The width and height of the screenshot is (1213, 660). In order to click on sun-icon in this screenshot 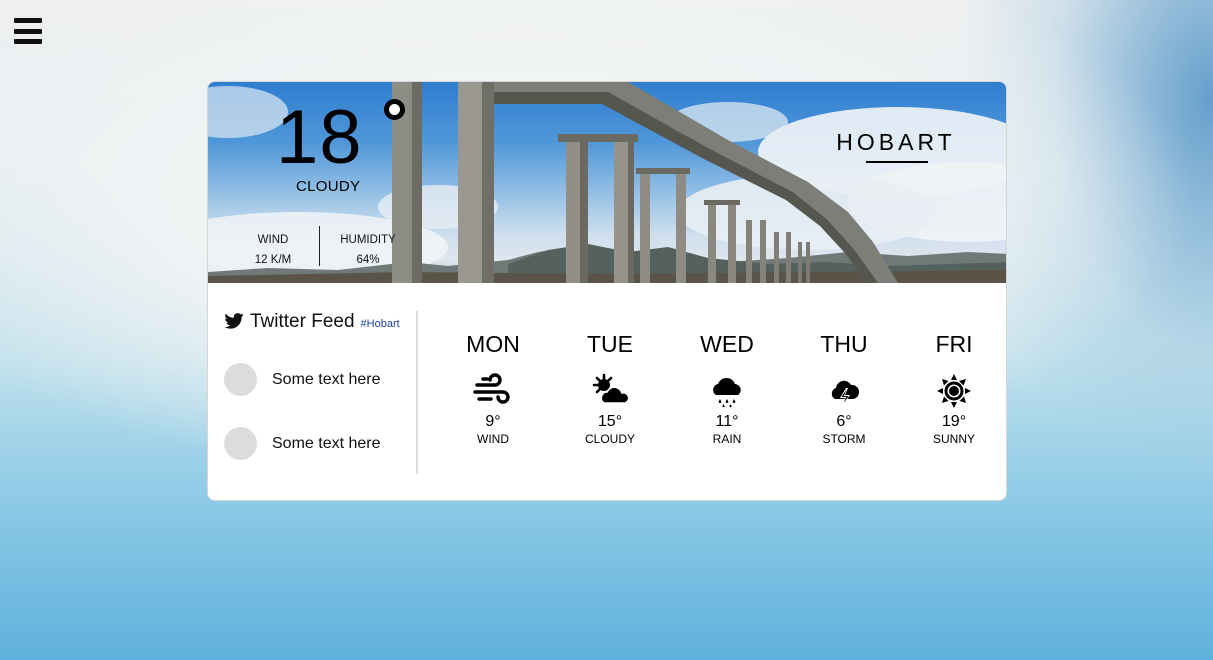, I will do `click(954, 391)`.